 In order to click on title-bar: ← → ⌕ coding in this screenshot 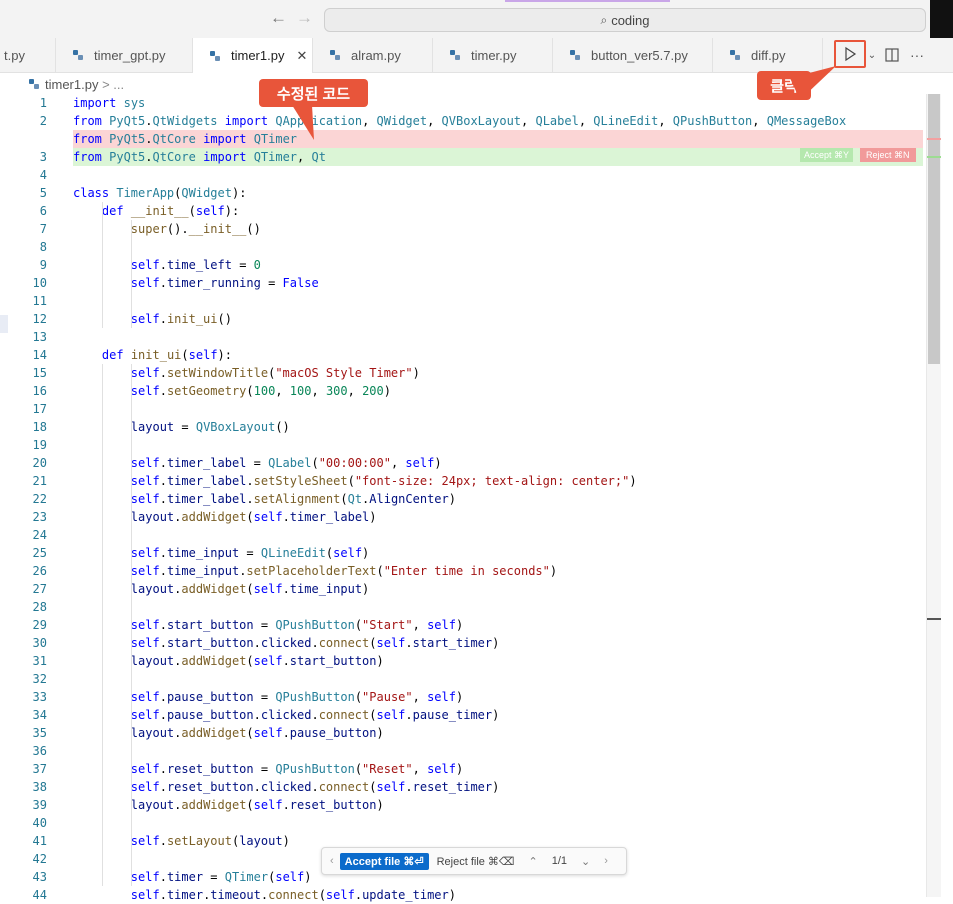, I will do `click(476, 19)`.